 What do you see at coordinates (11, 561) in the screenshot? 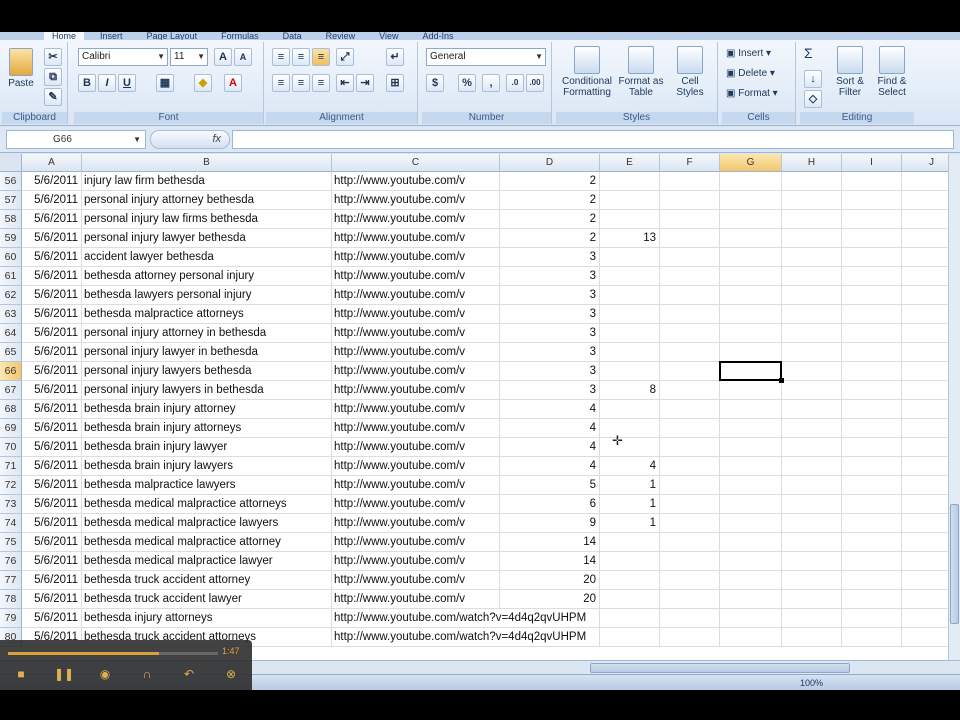
I see `row-header: 76` at bounding box center [11, 561].